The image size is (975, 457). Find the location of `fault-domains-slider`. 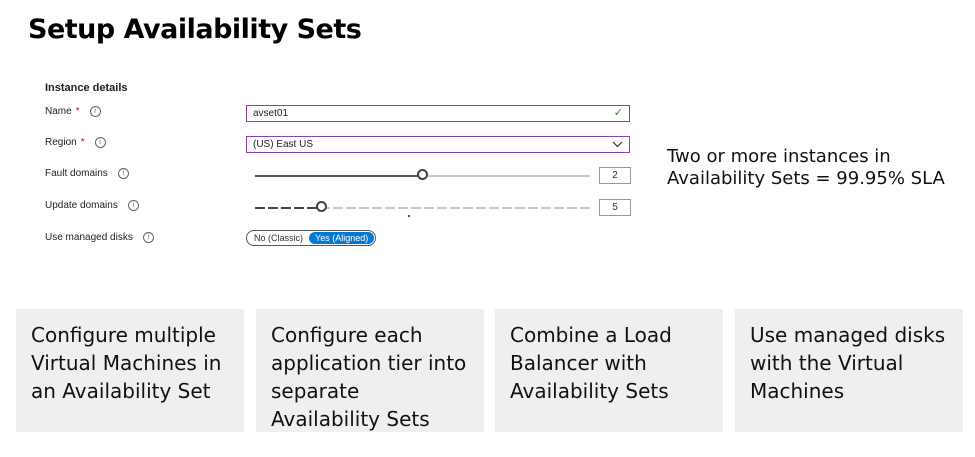

fault-domains-slider is located at coordinates (422, 174).